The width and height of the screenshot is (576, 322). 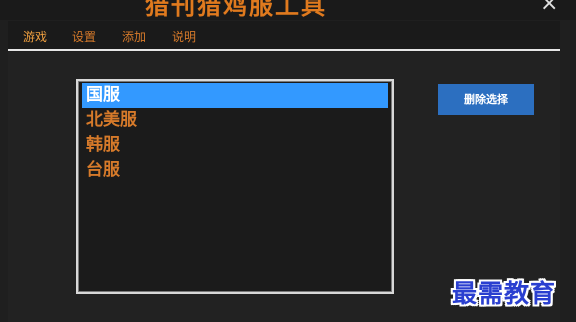 I want to click on close-icon: ×, so click(x=549, y=8).